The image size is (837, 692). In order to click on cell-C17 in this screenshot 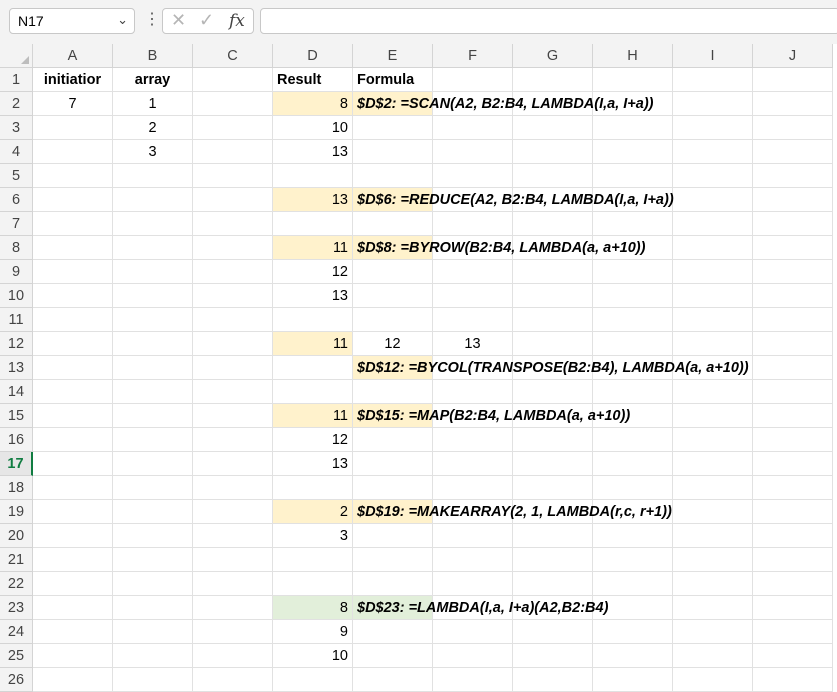, I will do `click(233, 464)`.